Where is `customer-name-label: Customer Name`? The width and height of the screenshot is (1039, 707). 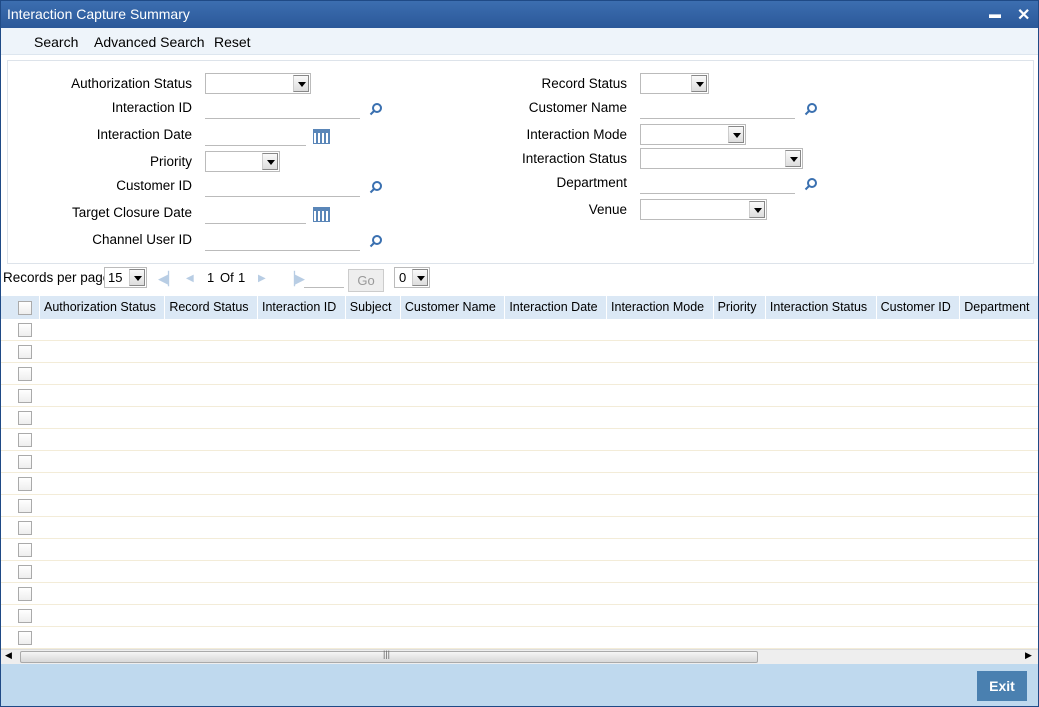 customer-name-label: Customer Name is located at coordinates (577, 107).